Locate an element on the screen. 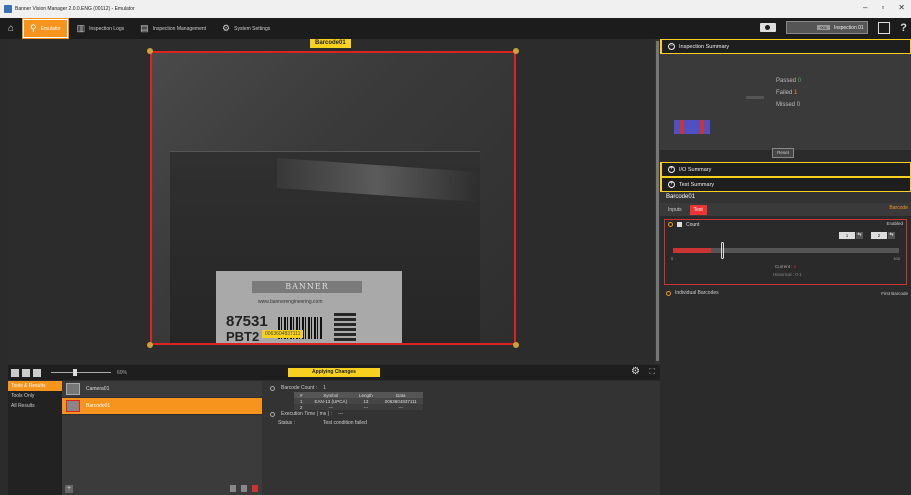  gear-icon: ⚙ is located at coordinates (635, 371).